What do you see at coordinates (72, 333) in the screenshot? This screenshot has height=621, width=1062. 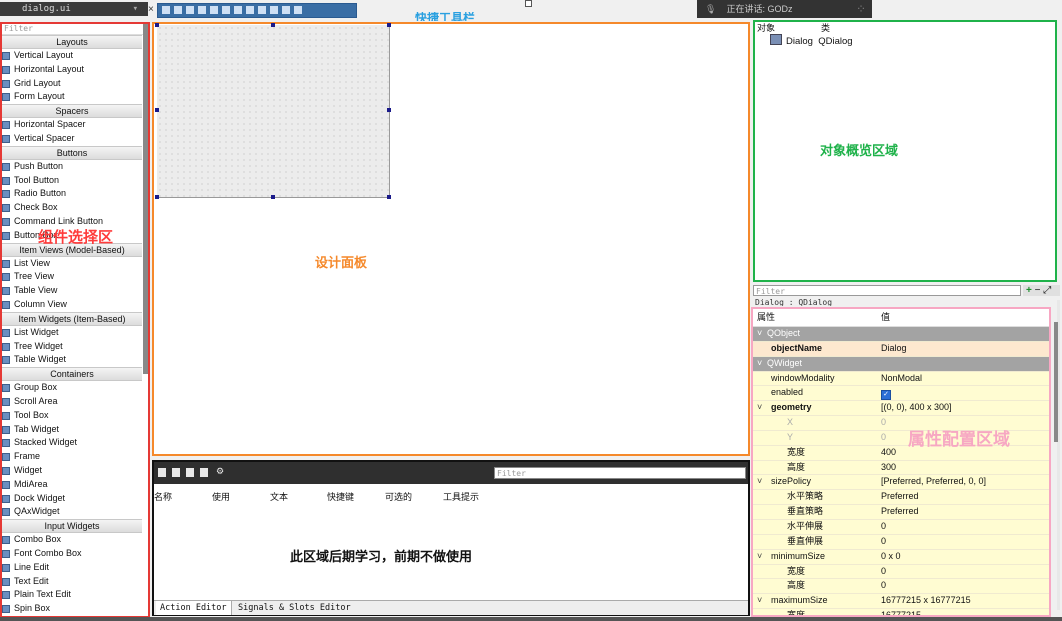 I see `widget-item: List Widget` at bounding box center [72, 333].